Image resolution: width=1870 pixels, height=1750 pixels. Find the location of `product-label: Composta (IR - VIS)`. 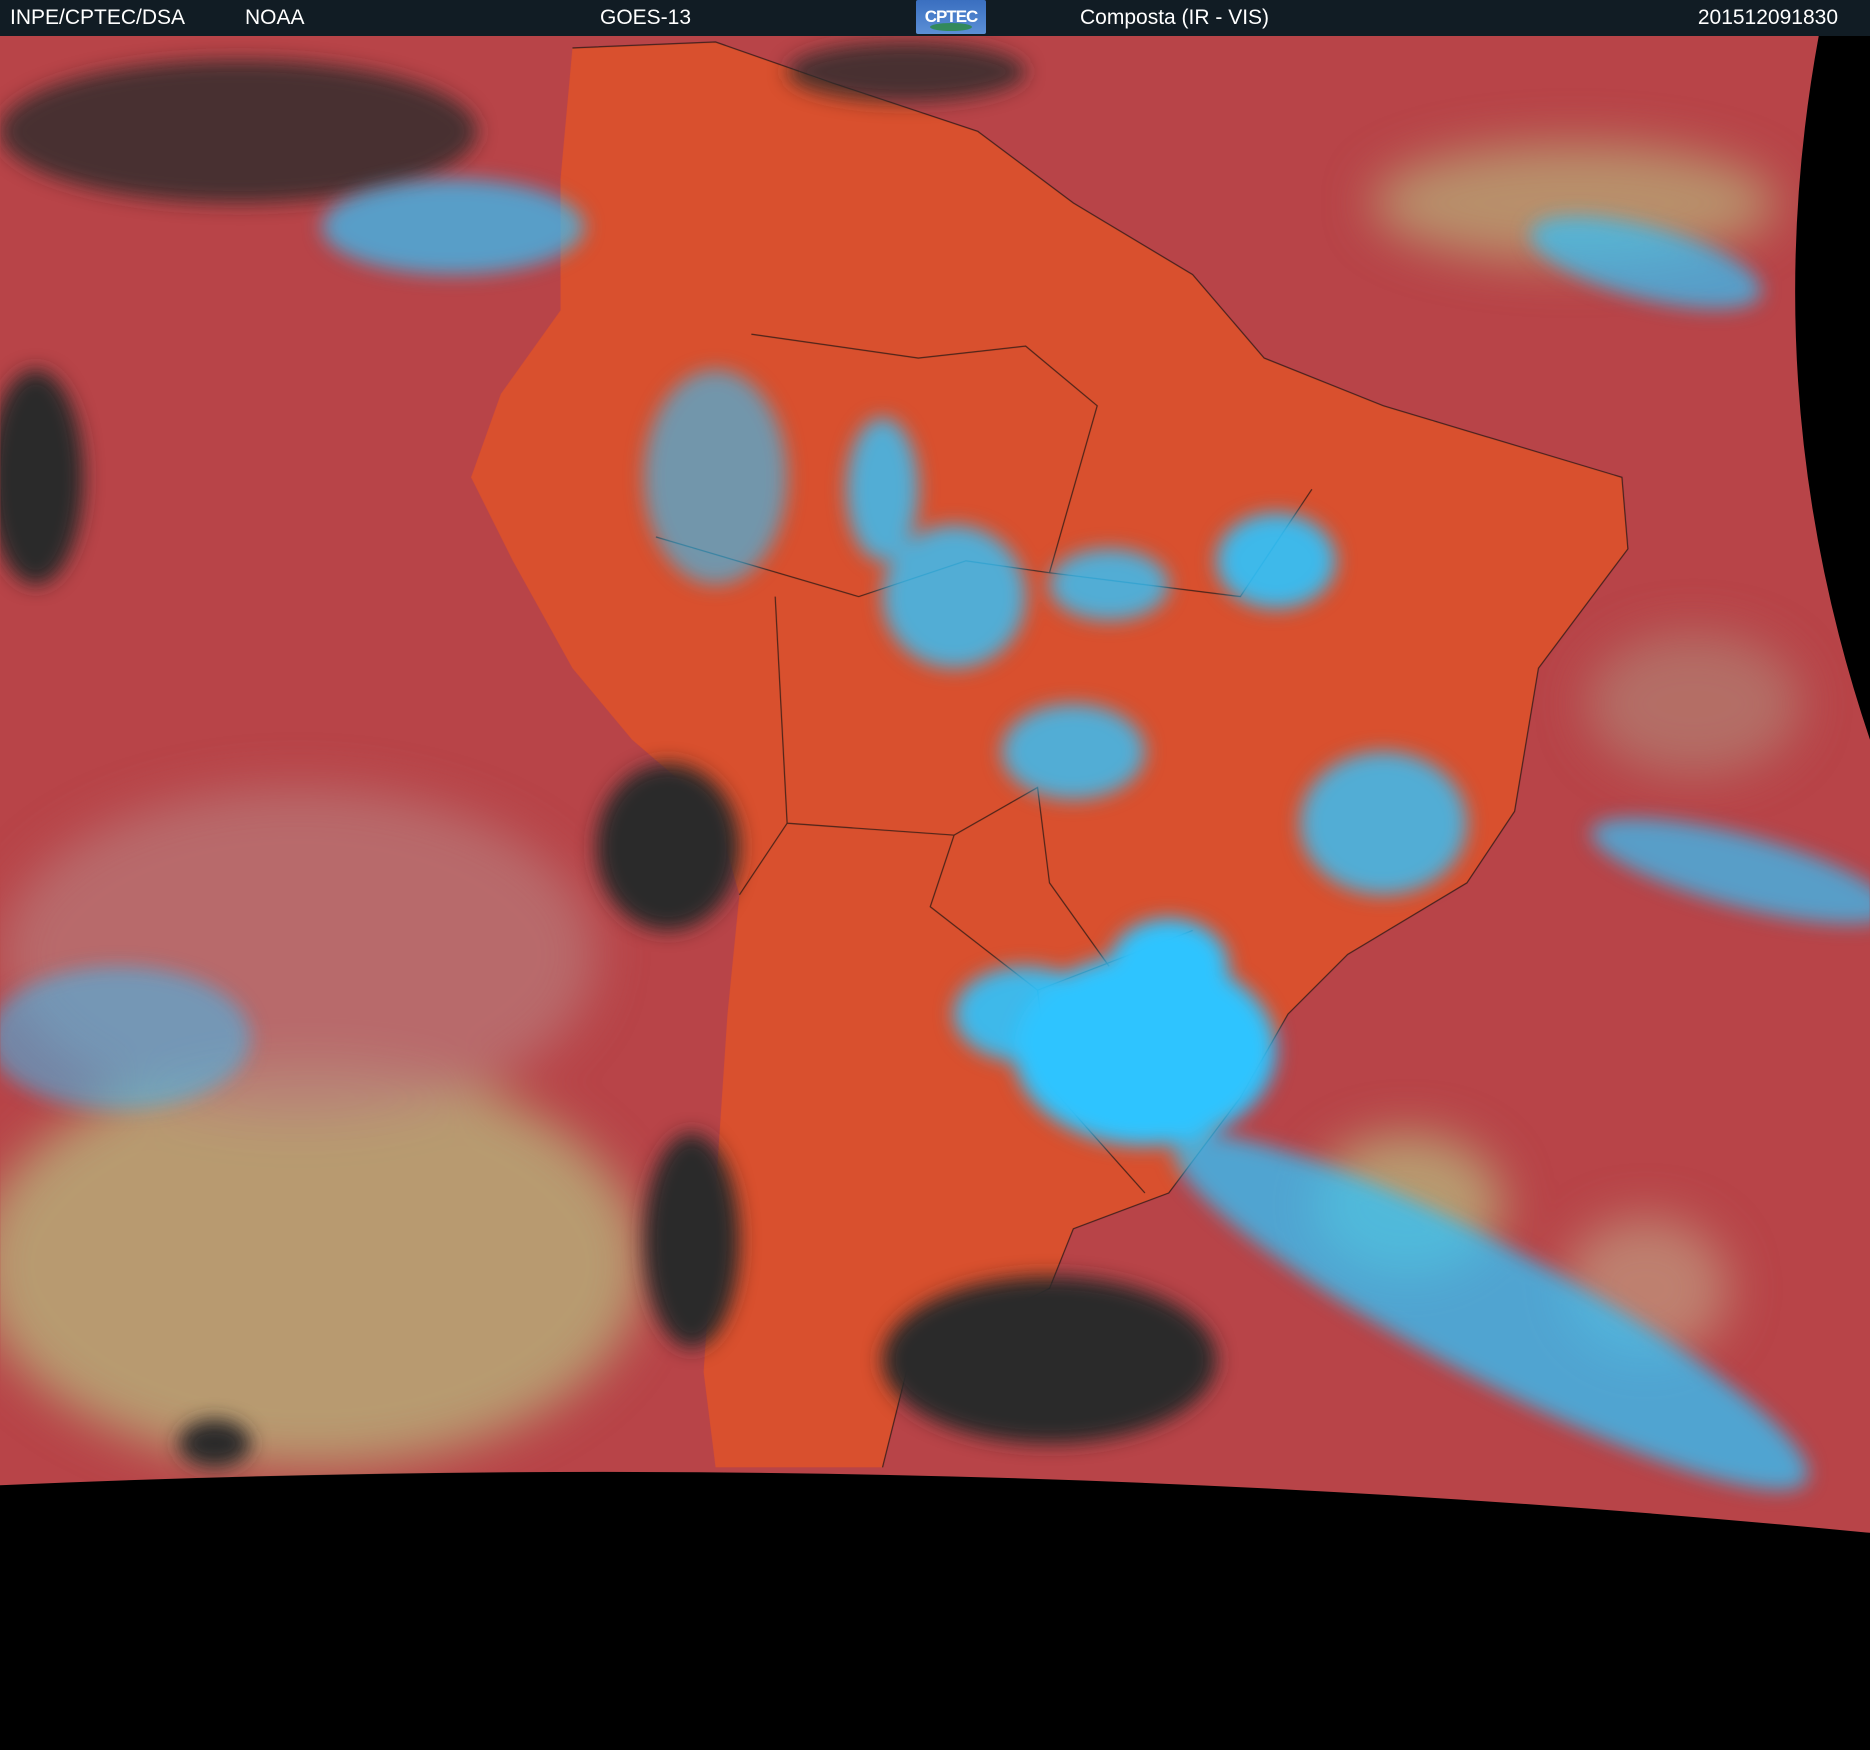

product-label: Composta (IR - VIS) is located at coordinates (1175, 17).